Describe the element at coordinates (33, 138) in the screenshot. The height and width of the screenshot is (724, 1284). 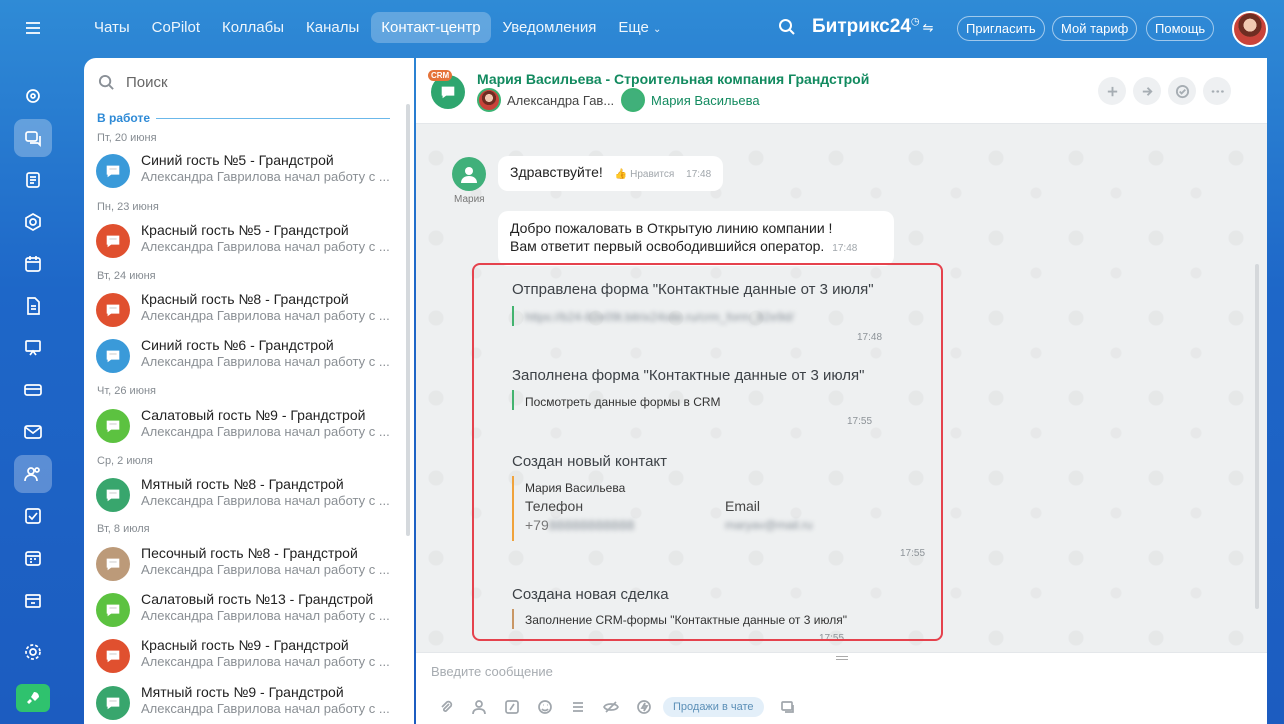
I see `rail-chats-icon` at that location.